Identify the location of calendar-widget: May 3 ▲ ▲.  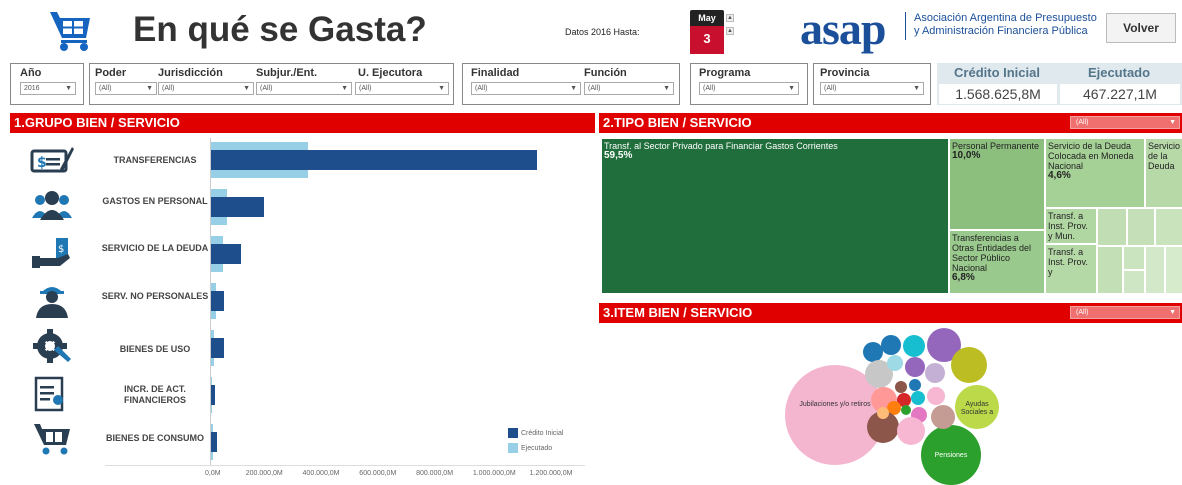
(713, 32).